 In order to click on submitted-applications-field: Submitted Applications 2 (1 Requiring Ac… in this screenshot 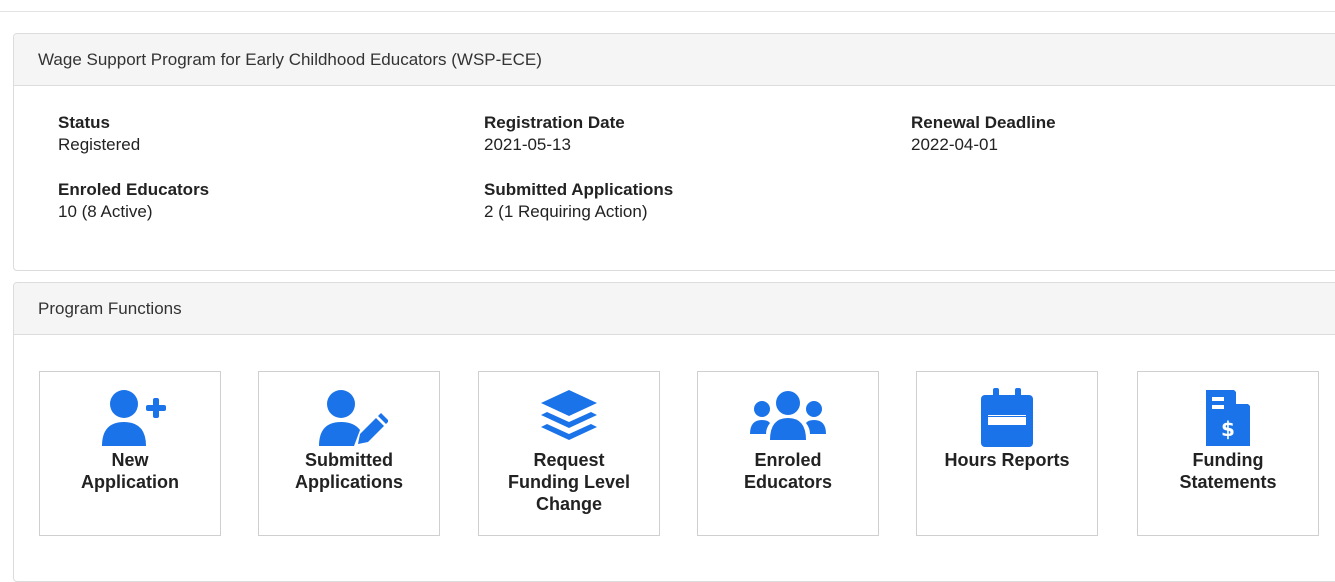, I will do `click(578, 201)`.